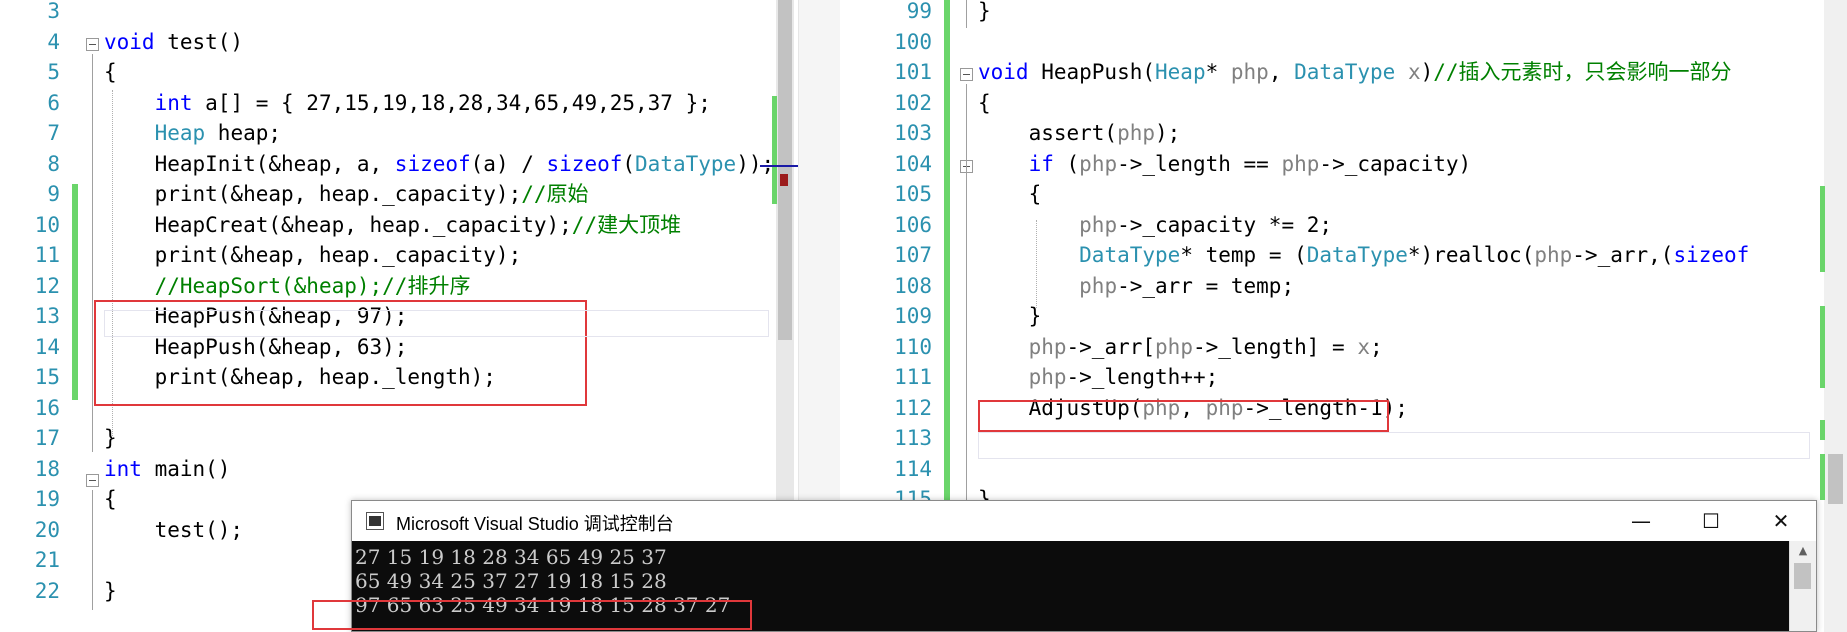 The width and height of the screenshot is (1847, 632). What do you see at coordinates (913, 468) in the screenshot?
I see `line-number: 114` at bounding box center [913, 468].